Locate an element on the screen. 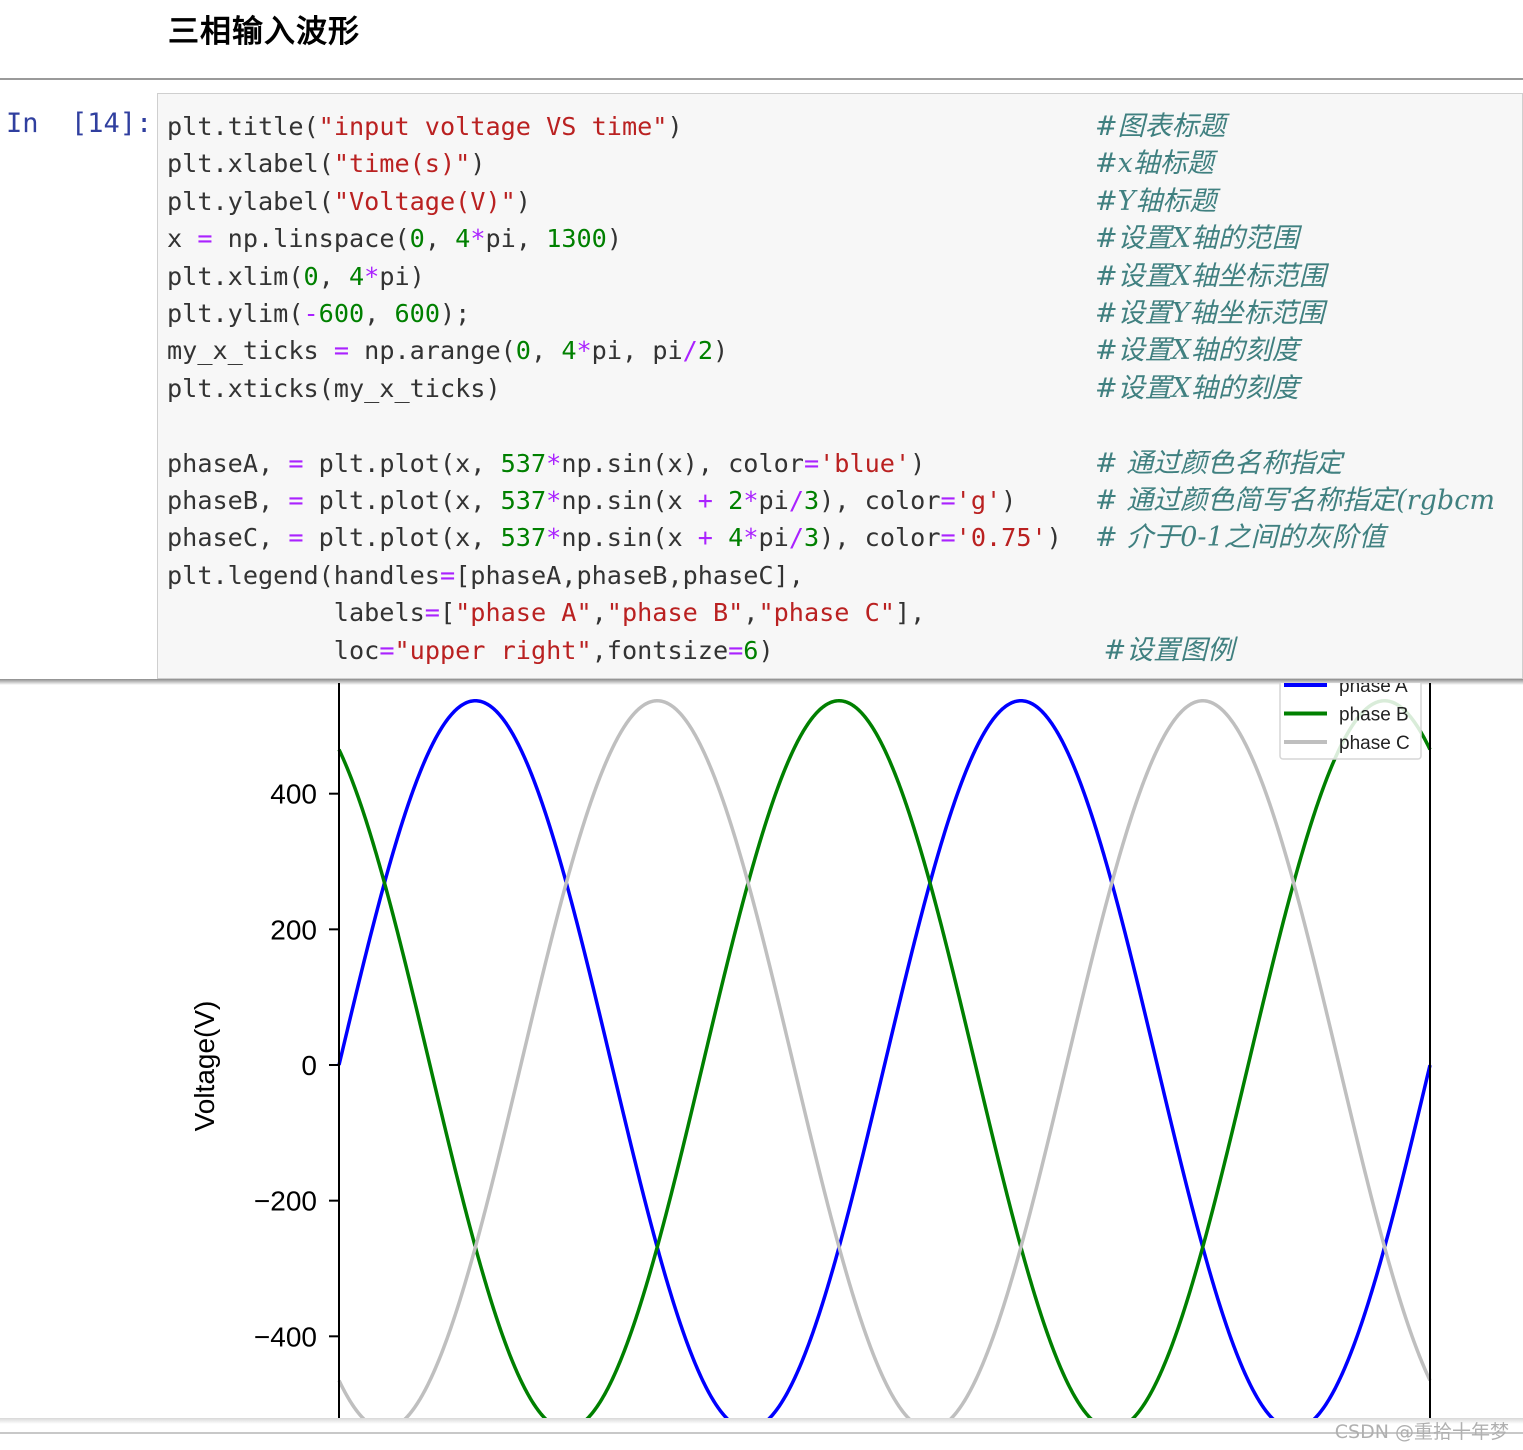 The height and width of the screenshot is (1450, 1523). watermark: CSDN @重拾十年梦 is located at coordinates (1421, 1432).